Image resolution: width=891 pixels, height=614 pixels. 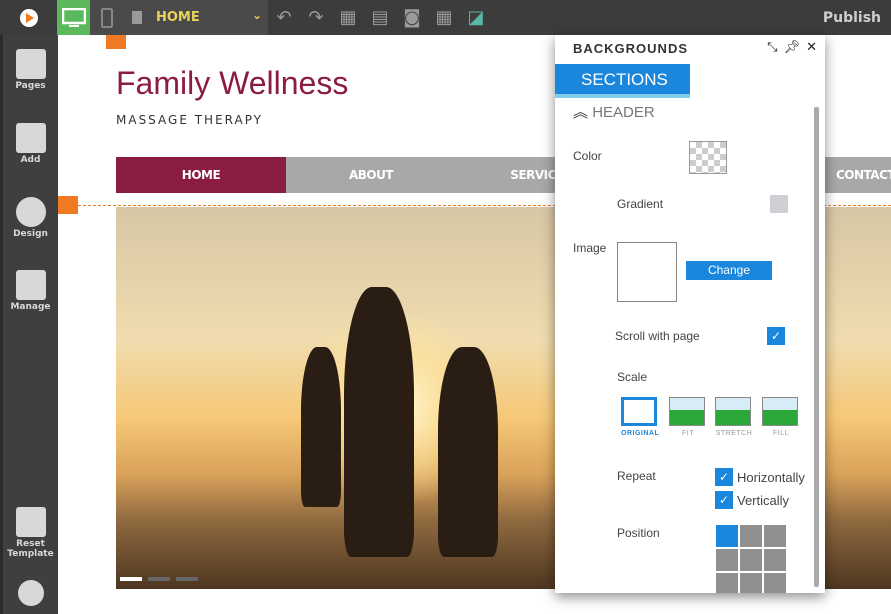 I want to click on chevron-up-icon: ︽, so click(x=581, y=112).